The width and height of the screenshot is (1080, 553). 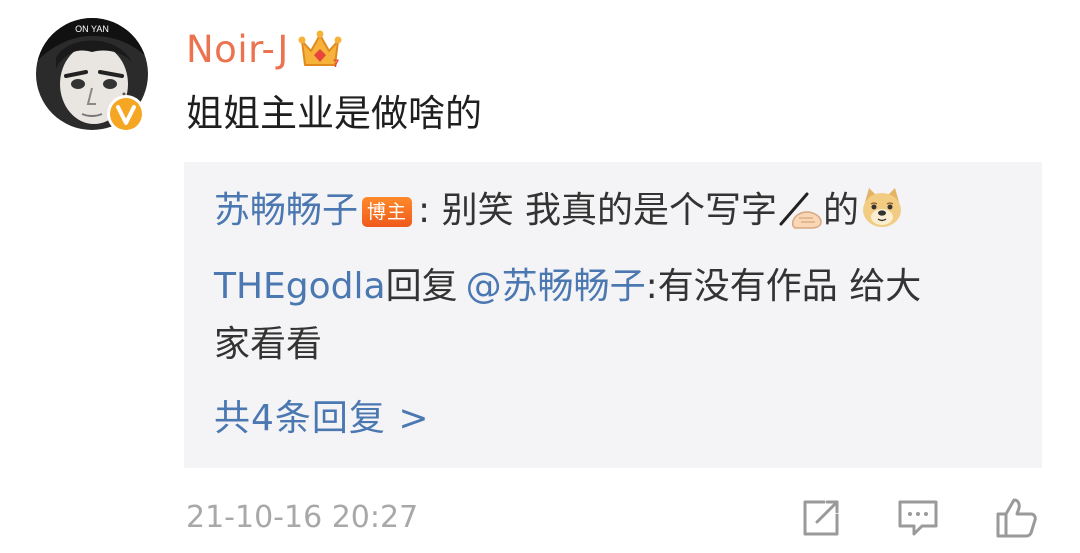 I want to click on comment-icon, so click(x=918, y=518).